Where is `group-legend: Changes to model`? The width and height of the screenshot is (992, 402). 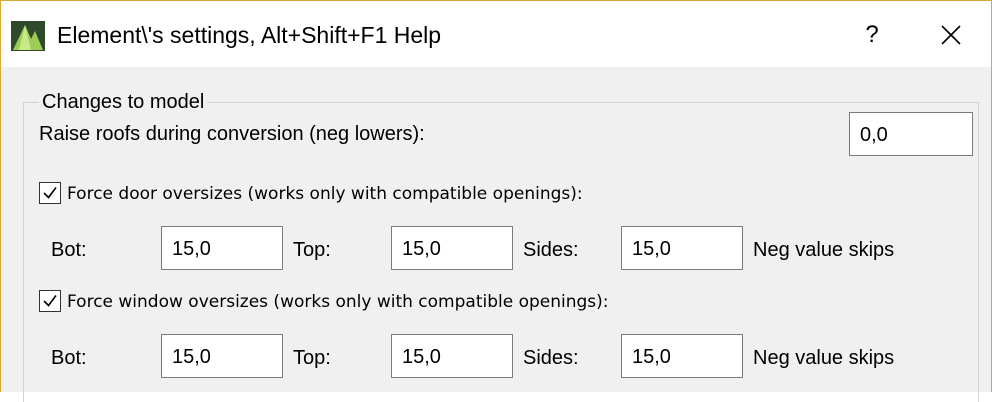 group-legend: Changes to model is located at coordinates (123, 102).